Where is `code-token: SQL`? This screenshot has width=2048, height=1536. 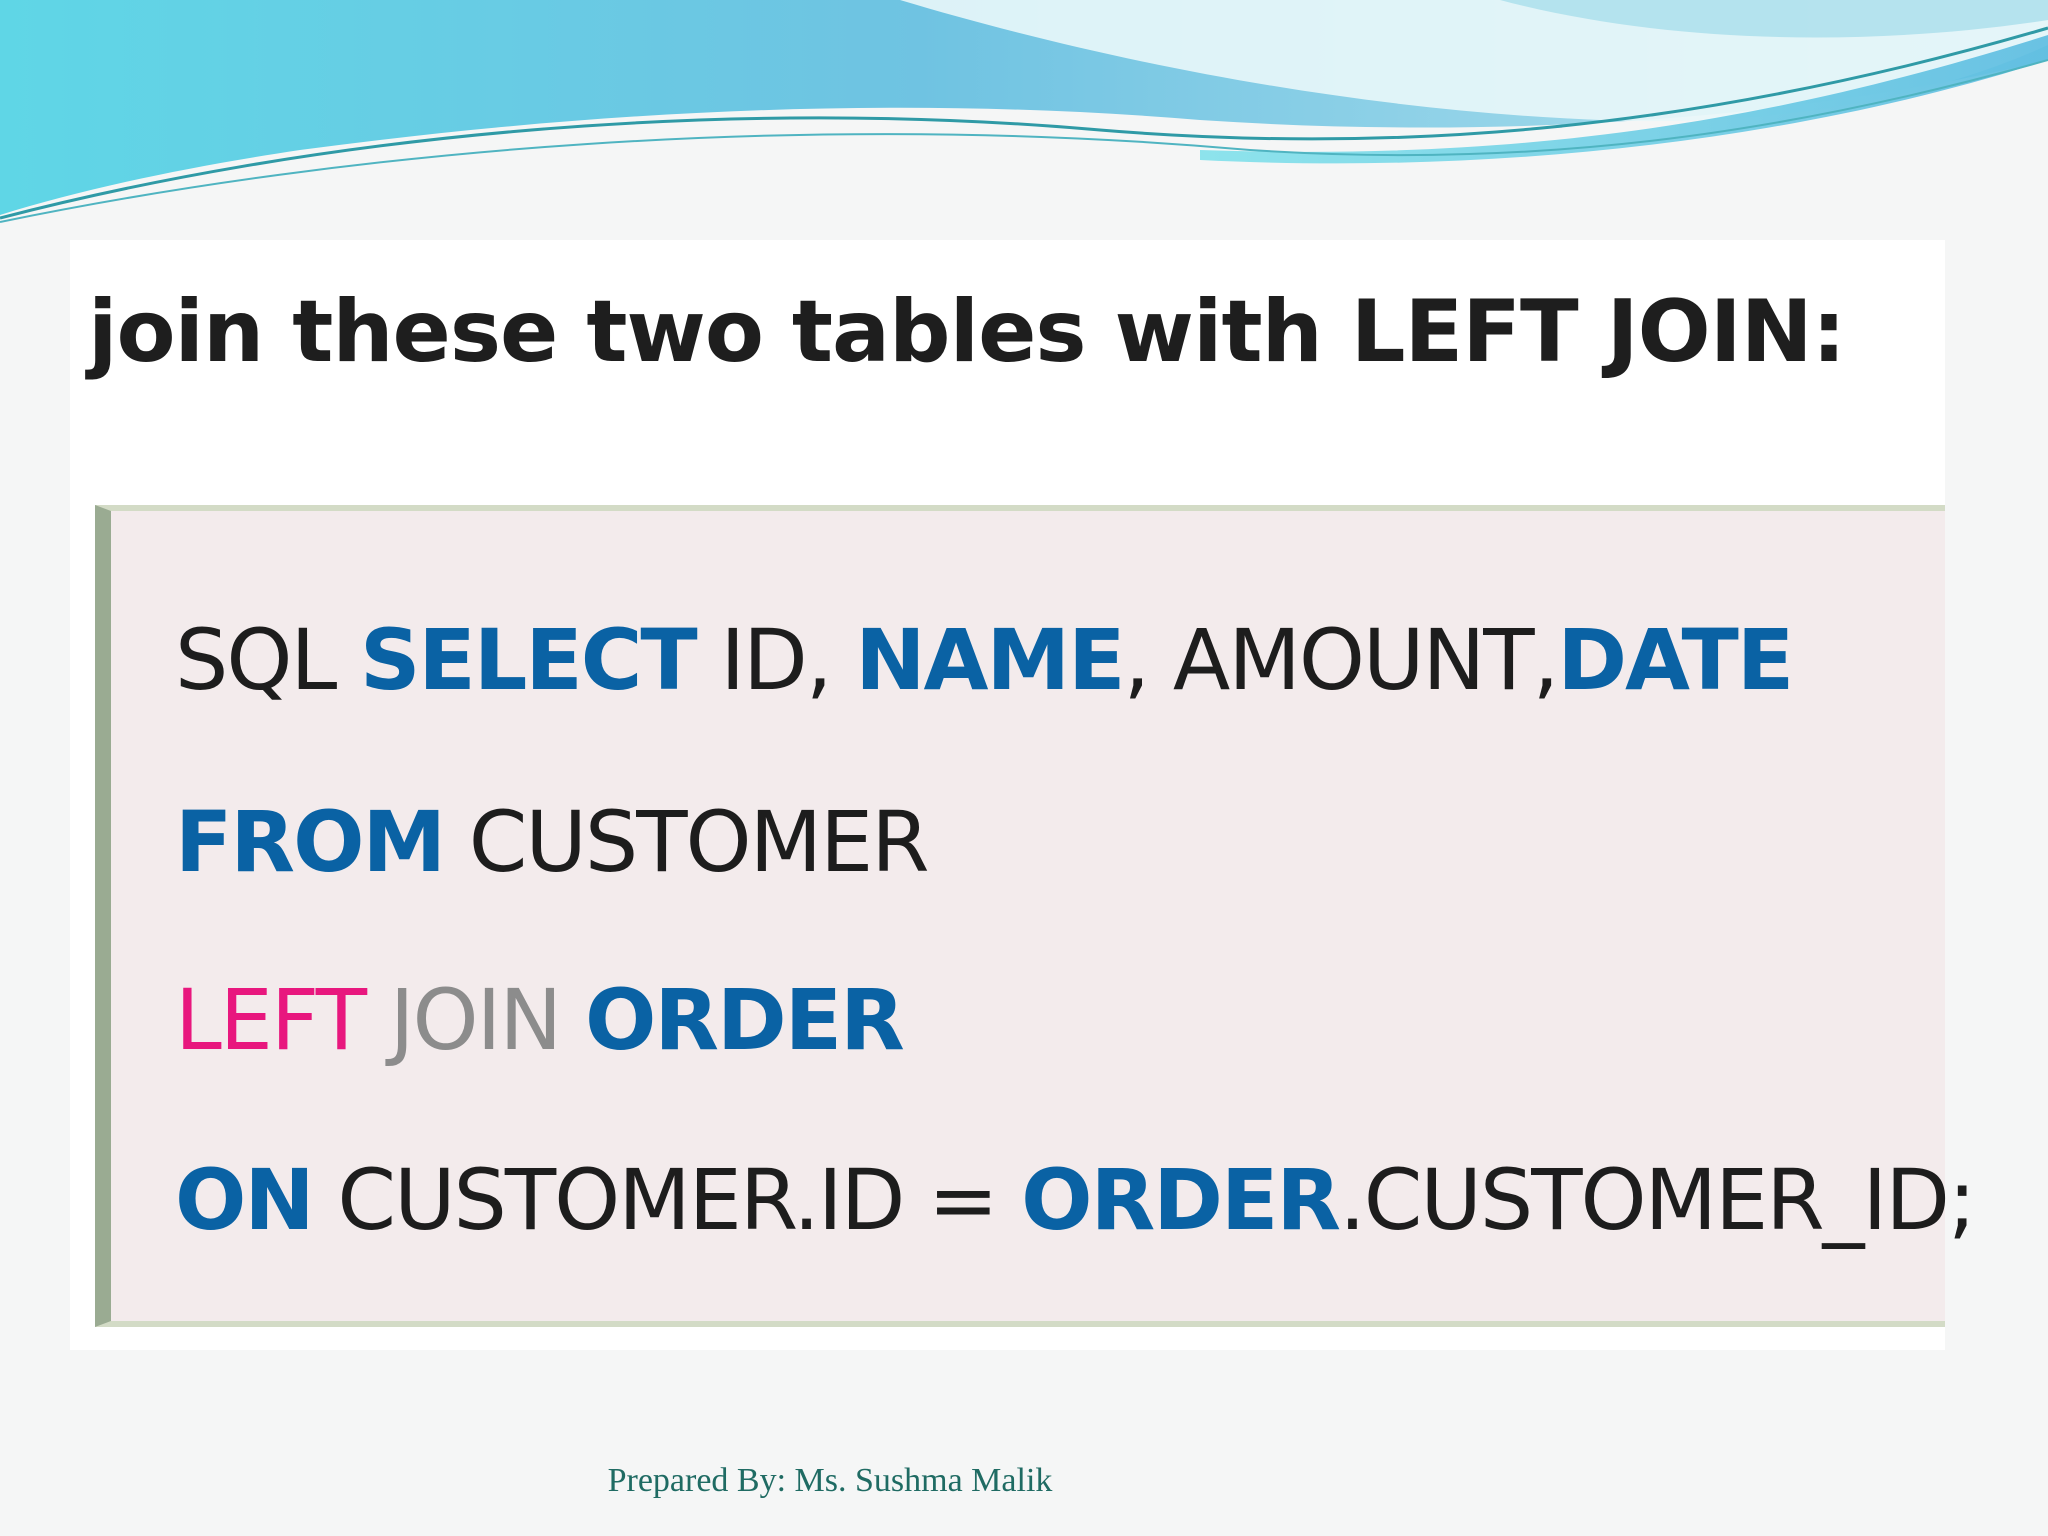
code-token: SQL is located at coordinates (267, 660).